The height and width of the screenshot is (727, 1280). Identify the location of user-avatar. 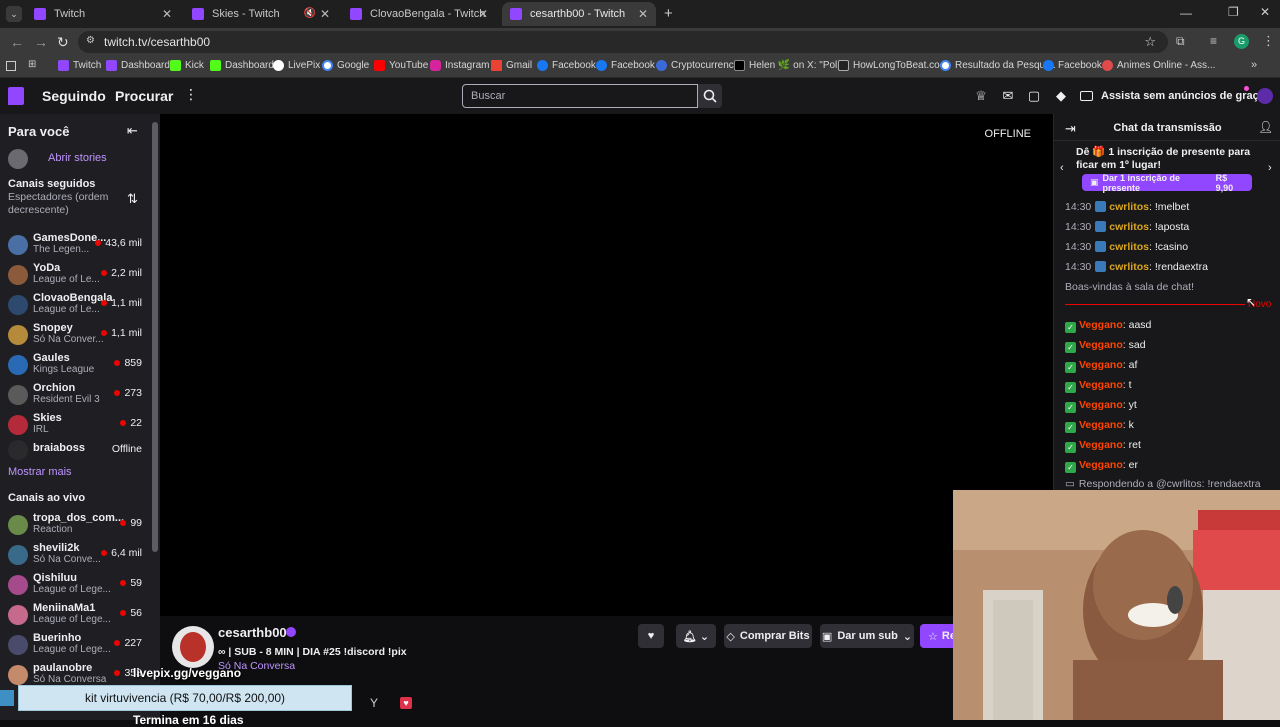
(1265, 96).